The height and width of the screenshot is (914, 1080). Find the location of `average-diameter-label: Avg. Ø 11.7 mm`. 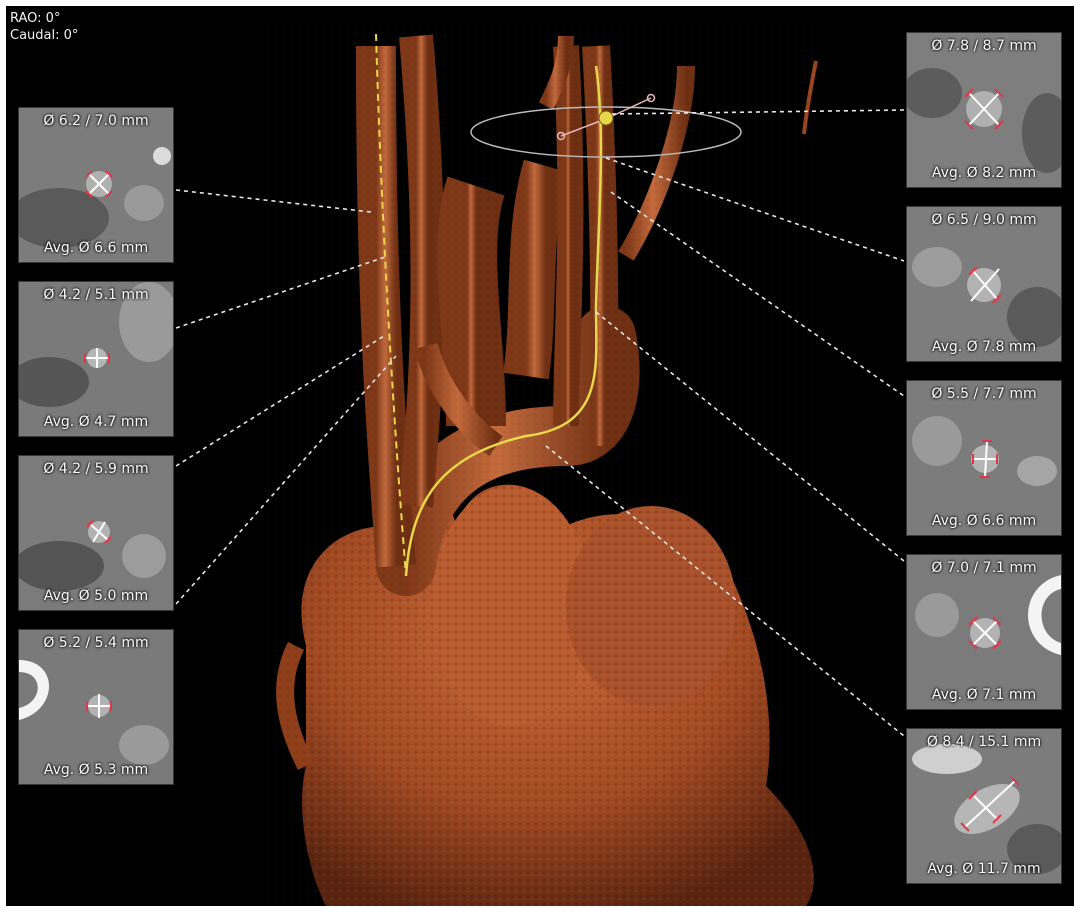

average-diameter-label: Avg. Ø 11.7 mm is located at coordinates (984, 869).